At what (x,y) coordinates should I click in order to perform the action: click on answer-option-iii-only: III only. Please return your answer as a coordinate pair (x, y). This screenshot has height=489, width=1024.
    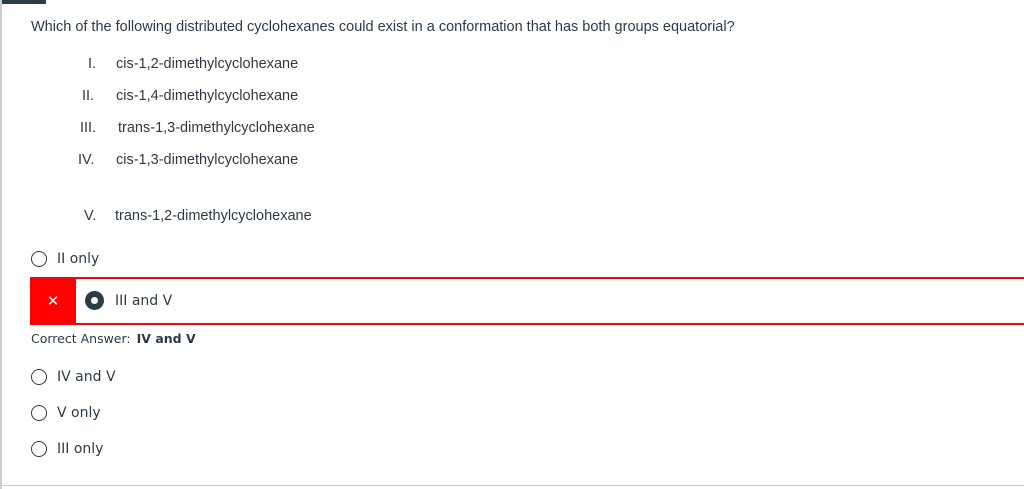
    Looking at the image, I should click on (181, 450).